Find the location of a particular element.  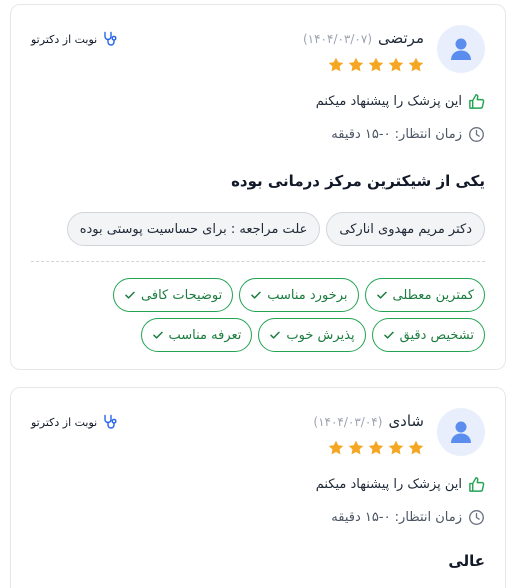

tag-label: تعرفه مناسب is located at coordinates (205, 335).